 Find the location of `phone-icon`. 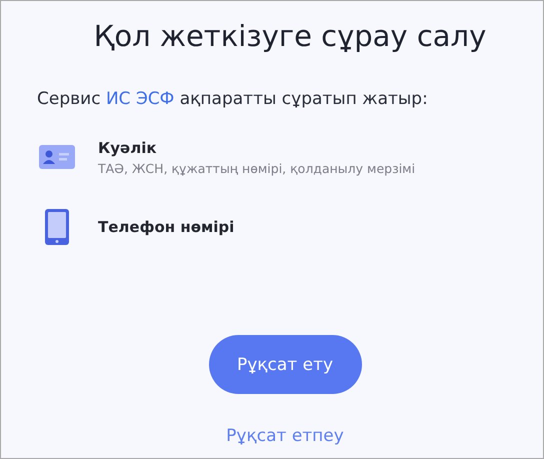

phone-icon is located at coordinates (56, 227).